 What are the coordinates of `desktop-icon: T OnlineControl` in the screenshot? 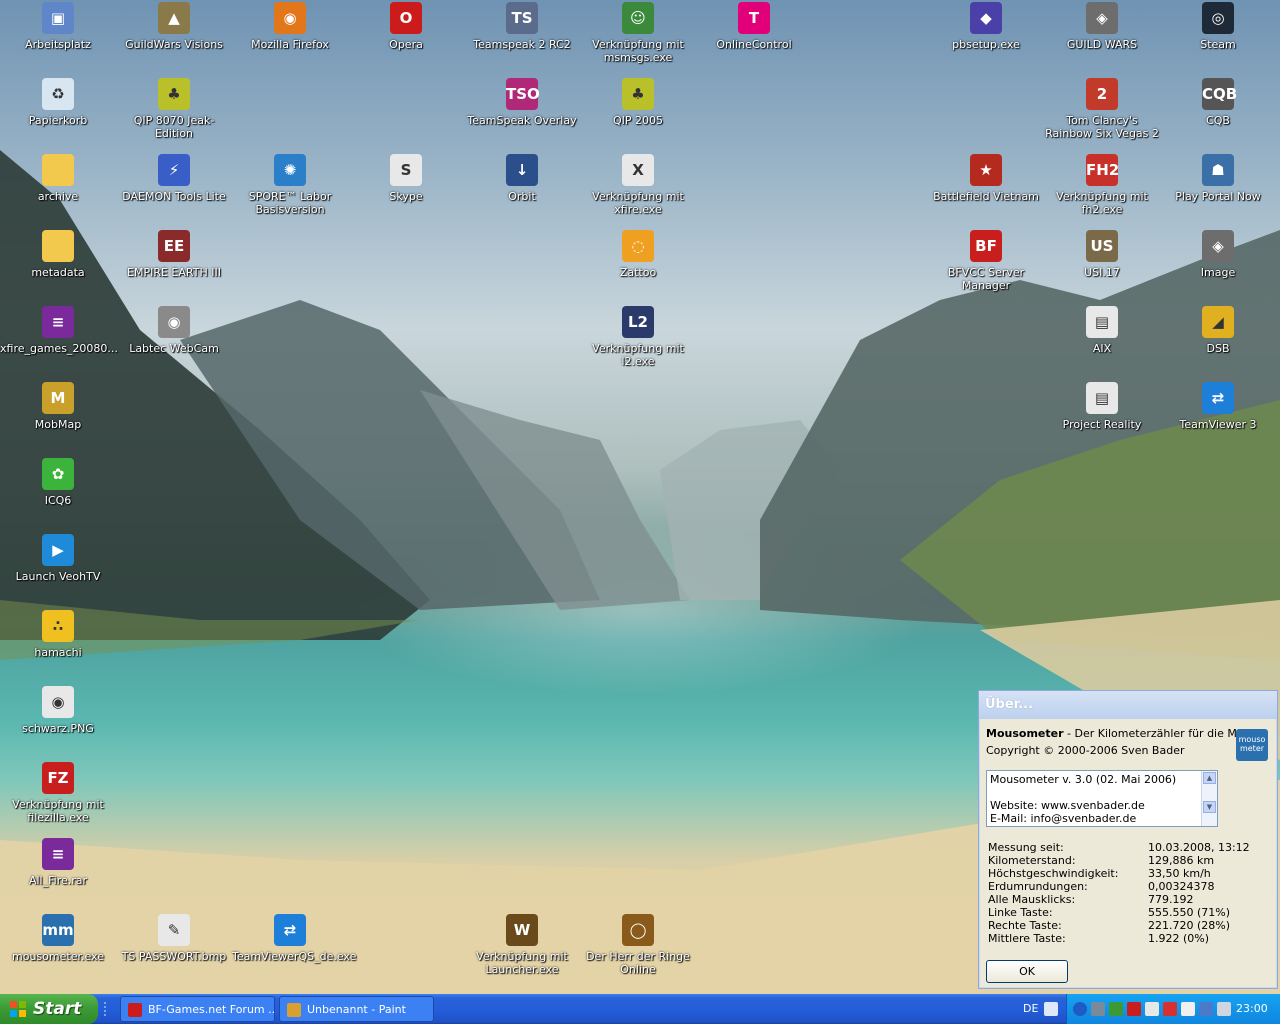 It's located at (754, 26).